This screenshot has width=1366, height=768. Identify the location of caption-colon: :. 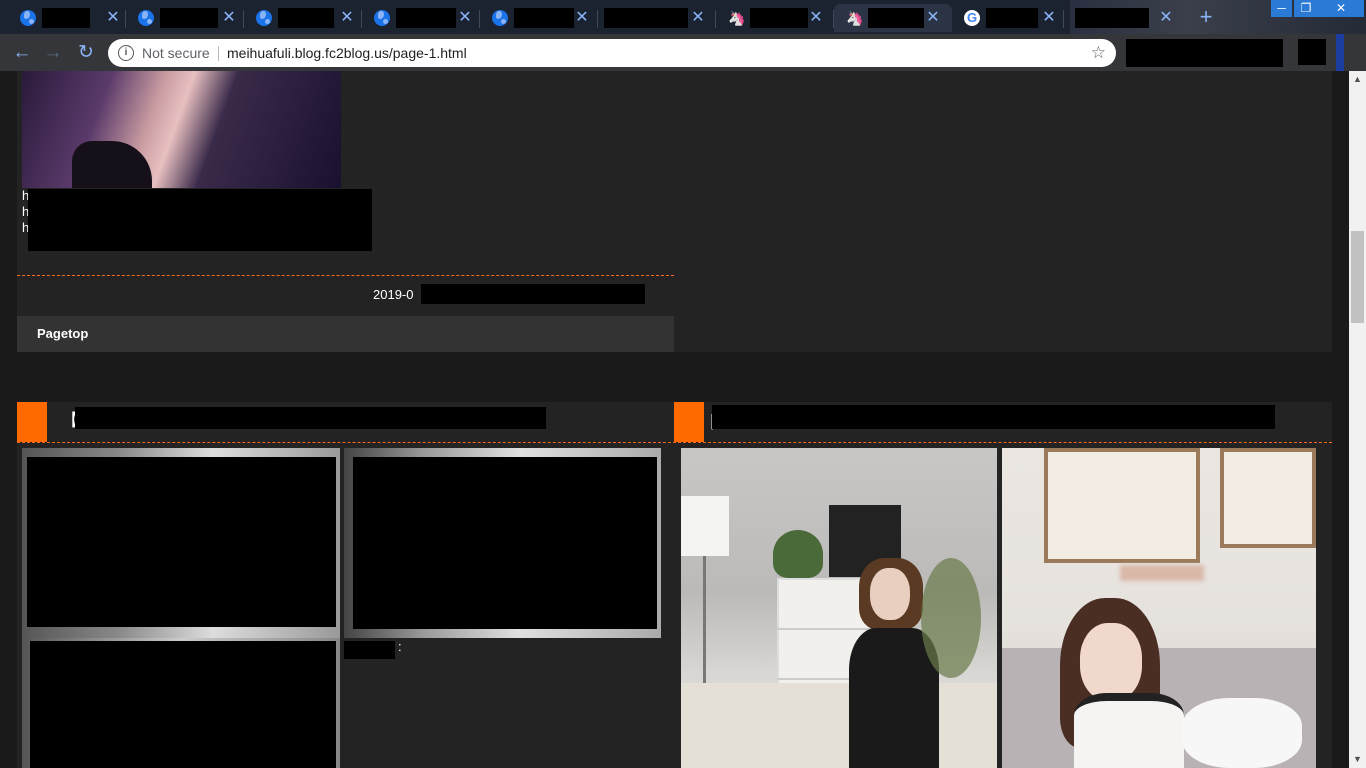
(400, 646).